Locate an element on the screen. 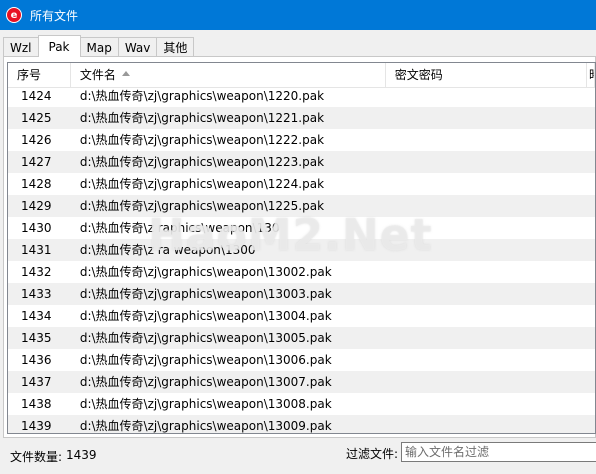  row-filename: d:\热血传奇\zj\graphics\weapon\1220.pak is located at coordinates (202, 96).